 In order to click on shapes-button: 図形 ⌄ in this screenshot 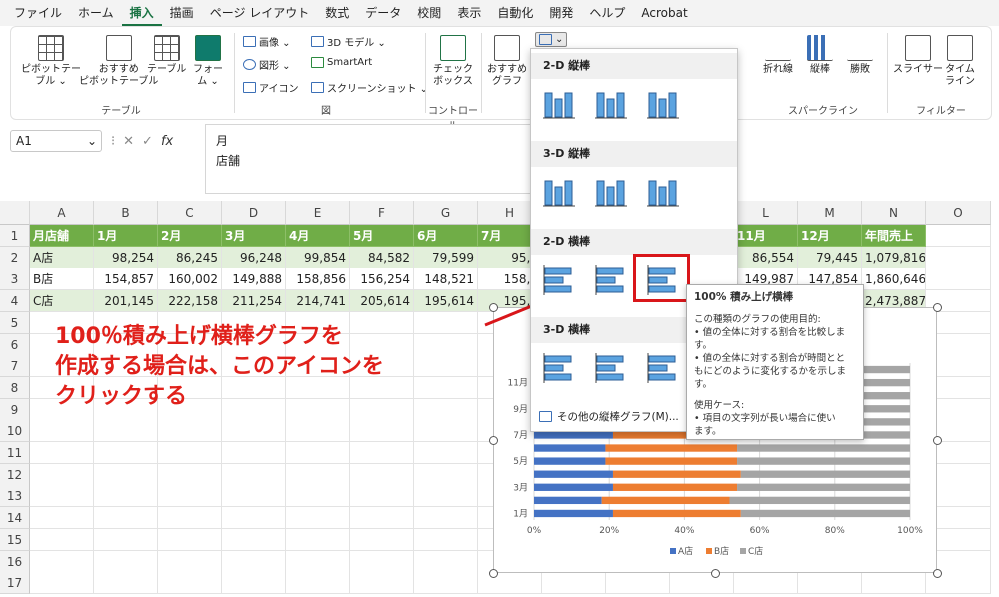, I will do `click(267, 64)`.